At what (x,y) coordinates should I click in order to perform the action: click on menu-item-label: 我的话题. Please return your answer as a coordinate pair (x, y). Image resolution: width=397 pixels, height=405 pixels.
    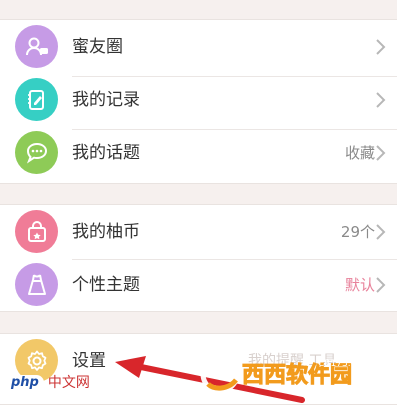
    Looking at the image, I should click on (106, 153).